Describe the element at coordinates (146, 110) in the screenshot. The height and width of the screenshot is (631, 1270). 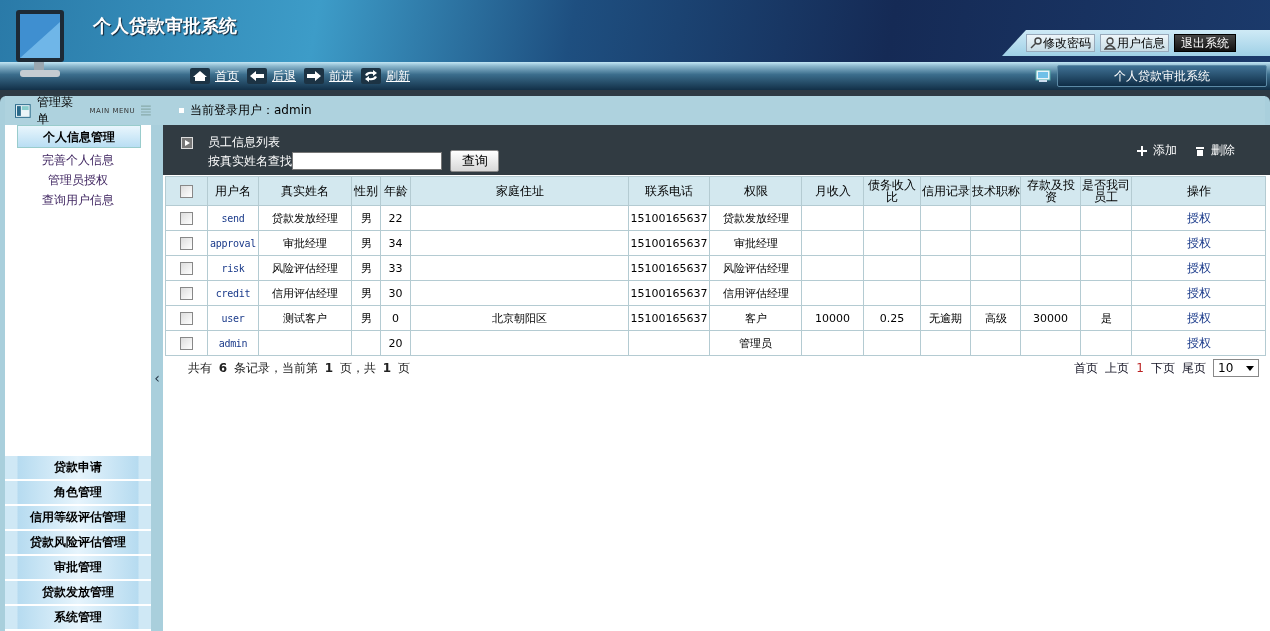
I see `list-icon` at that location.